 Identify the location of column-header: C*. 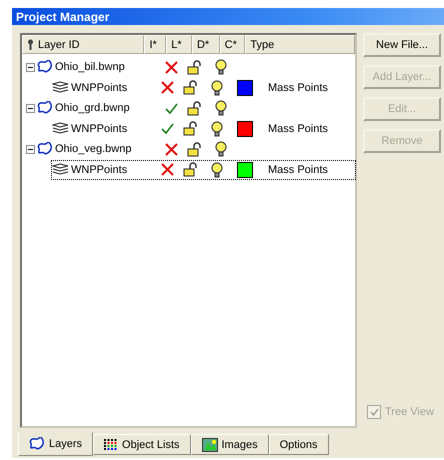
(233, 44).